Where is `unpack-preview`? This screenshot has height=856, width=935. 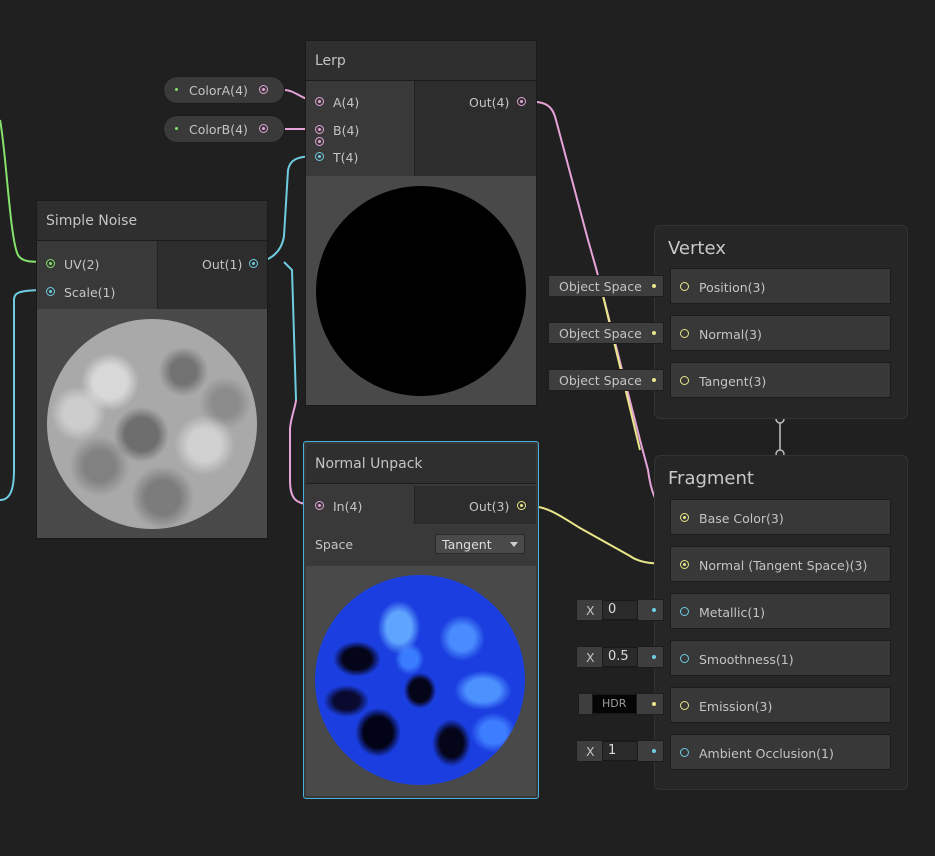 unpack-preview is located at coordinates (421, 681).